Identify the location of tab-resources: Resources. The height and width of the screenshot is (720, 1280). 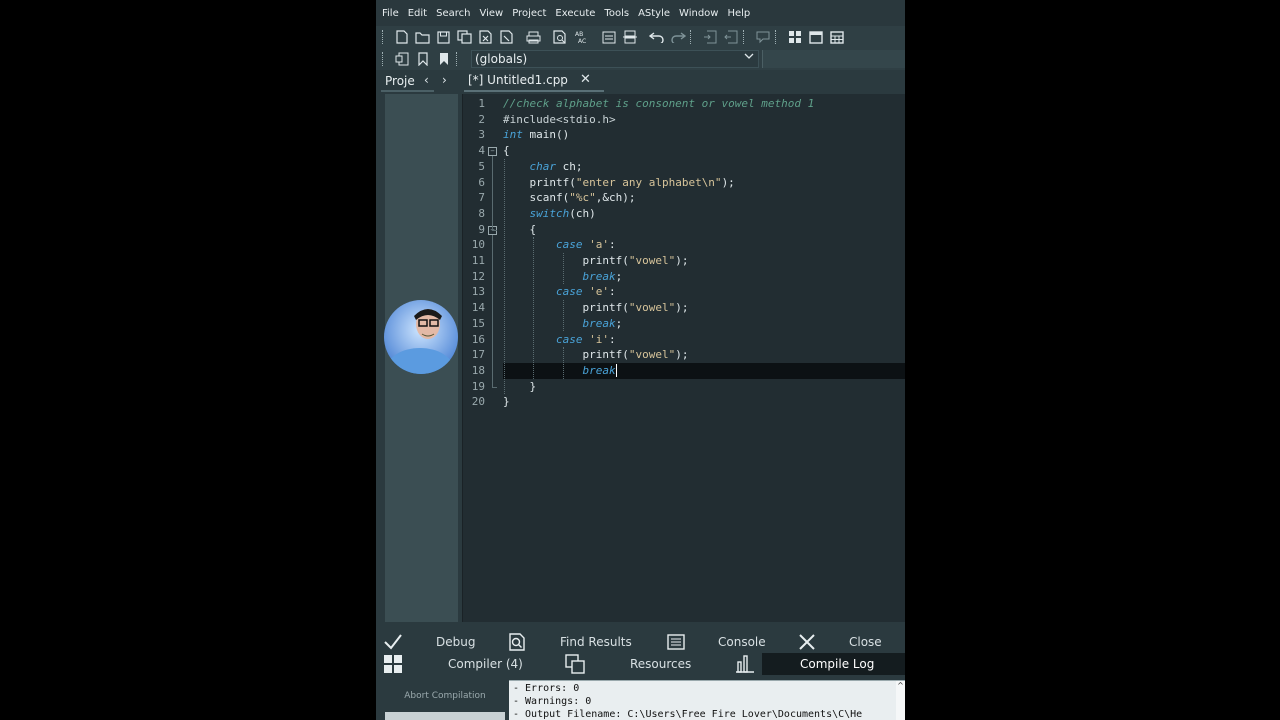
(660, 664).